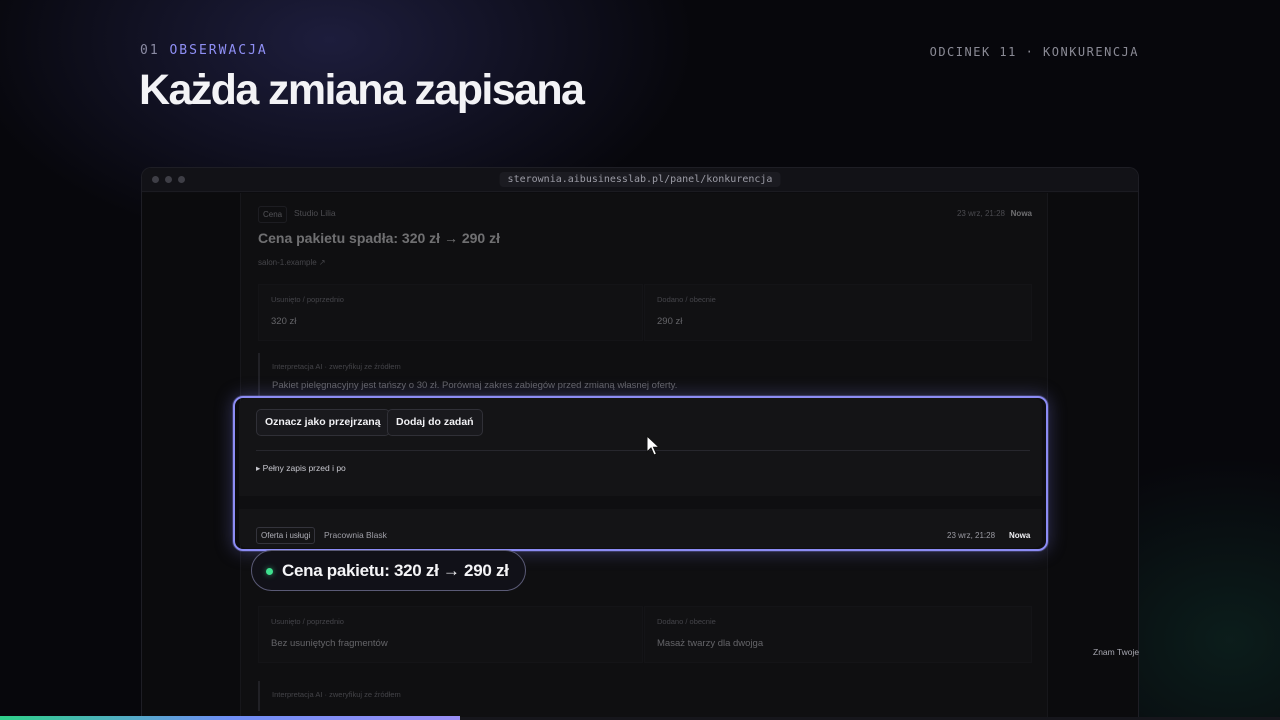  Describe the element at coordinates (450, 312) in the screenshot. I see `removed-box: Usunięto / poprzednio 320 zł` at that location.